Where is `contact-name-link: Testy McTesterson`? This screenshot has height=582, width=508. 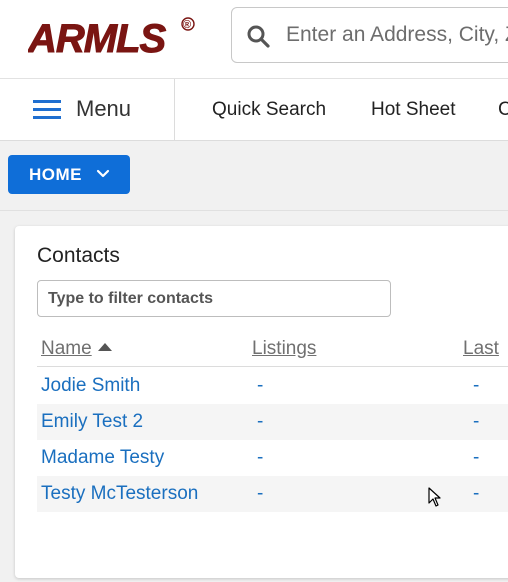 contact-name-link: Testy McTesterson is located at coordinates (119, 494).